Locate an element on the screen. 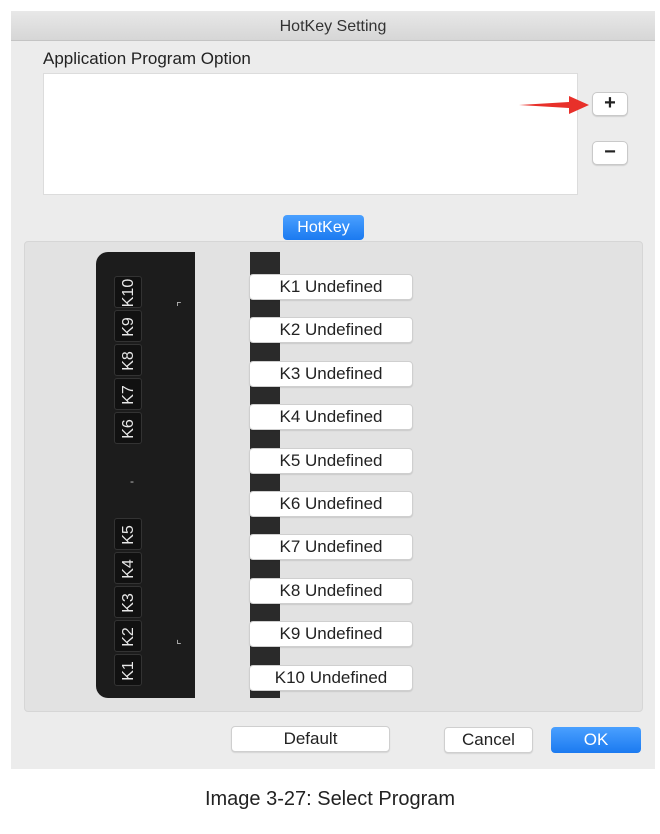 The width and height of the screenshot is (660, 834). hotkey-k1-button: K1 Undefined is located at coordinates (331, 287).